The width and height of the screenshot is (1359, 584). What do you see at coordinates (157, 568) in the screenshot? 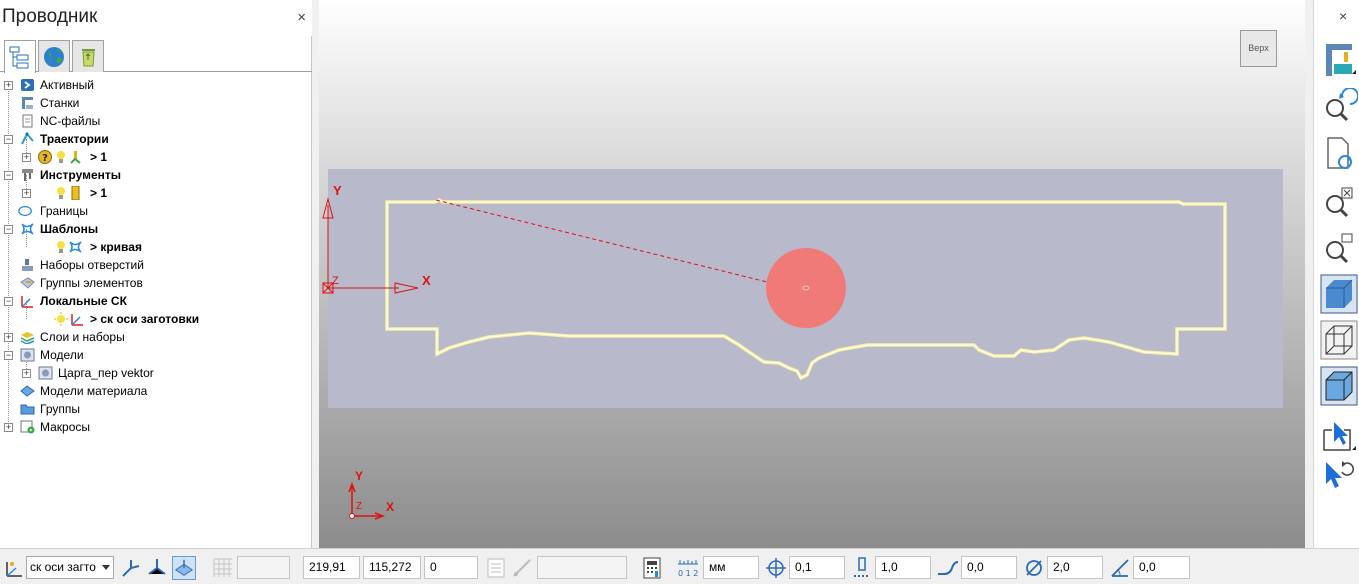
I see `axis-yz-icon` at bounding box center [157, 568].